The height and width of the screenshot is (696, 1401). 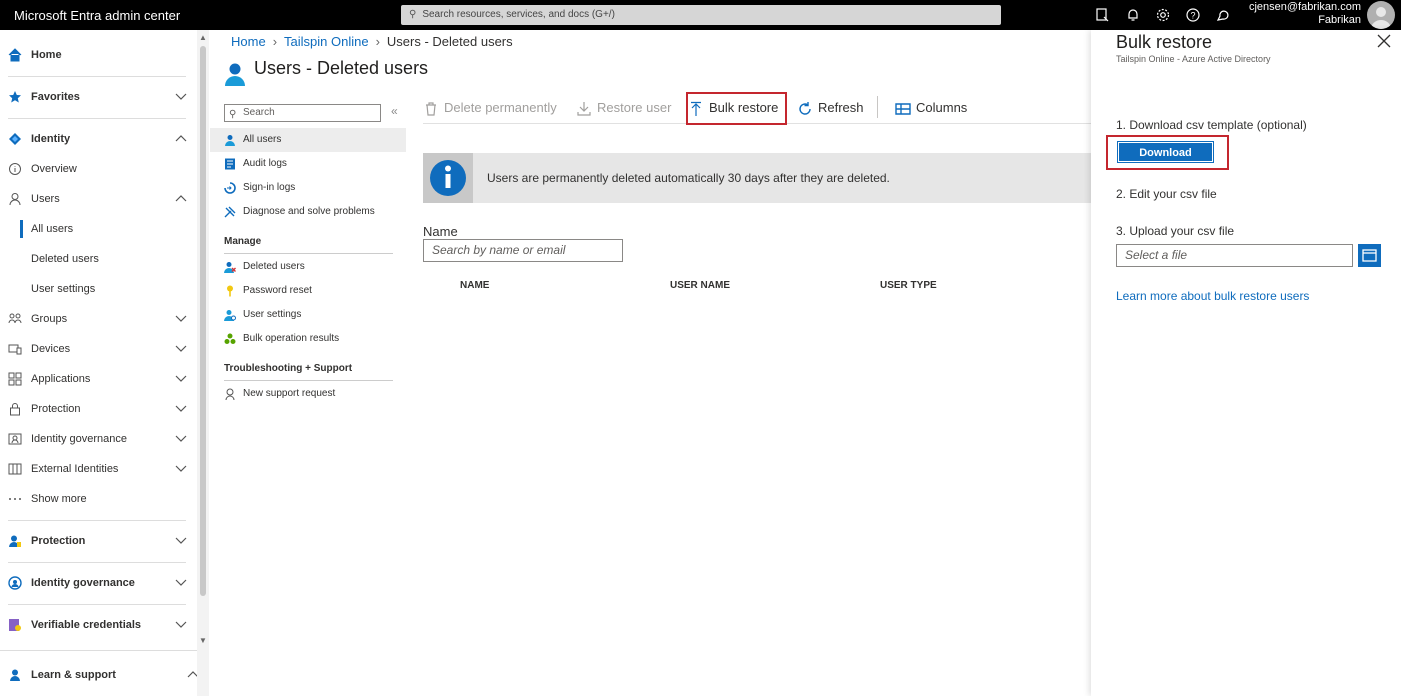 What do you see at coordinates (1234, 255) in the screenshot?
I see `file-select-input: Select a file` at bounding box center [1234, 255].